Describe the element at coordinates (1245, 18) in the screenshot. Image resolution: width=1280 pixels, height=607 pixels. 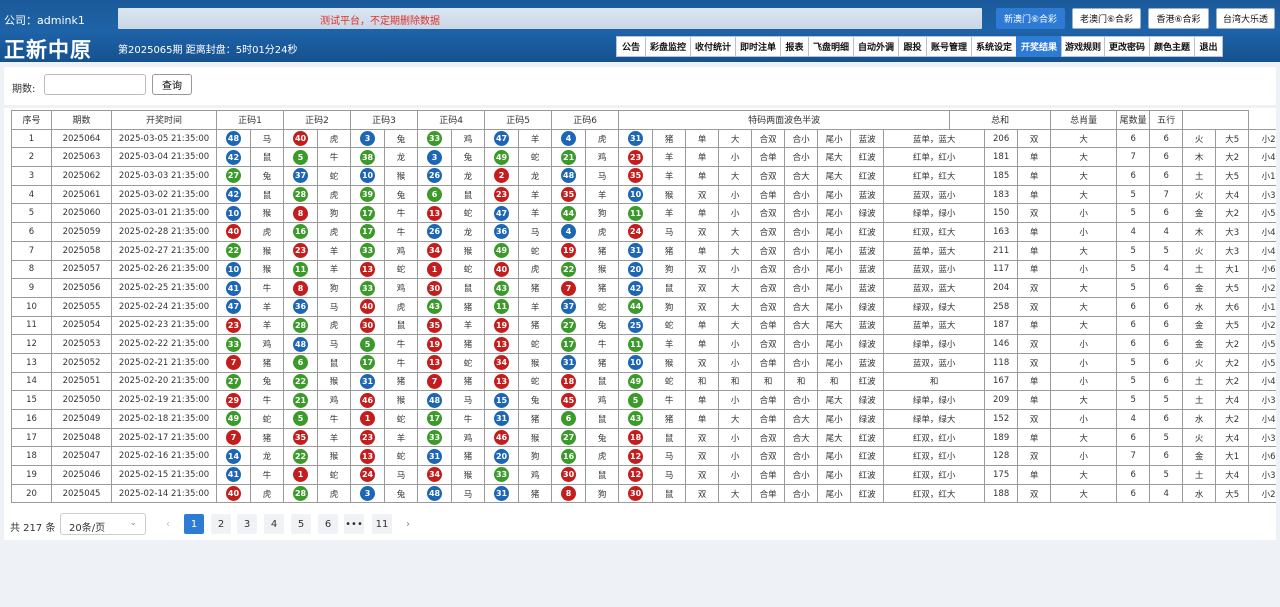
I see `lottery-tab-taiwan: 台湾大乐透` at that location.